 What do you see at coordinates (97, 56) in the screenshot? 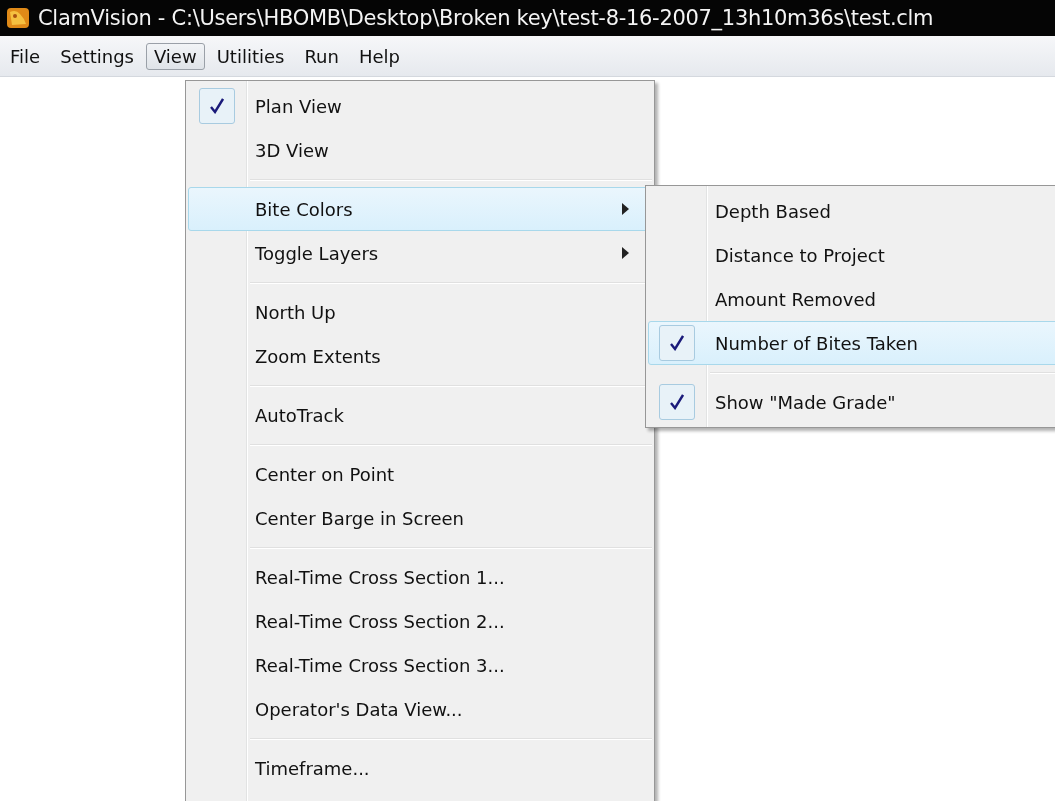
I see `menu-bar-item: Settings` at bounding box center [97, 56].